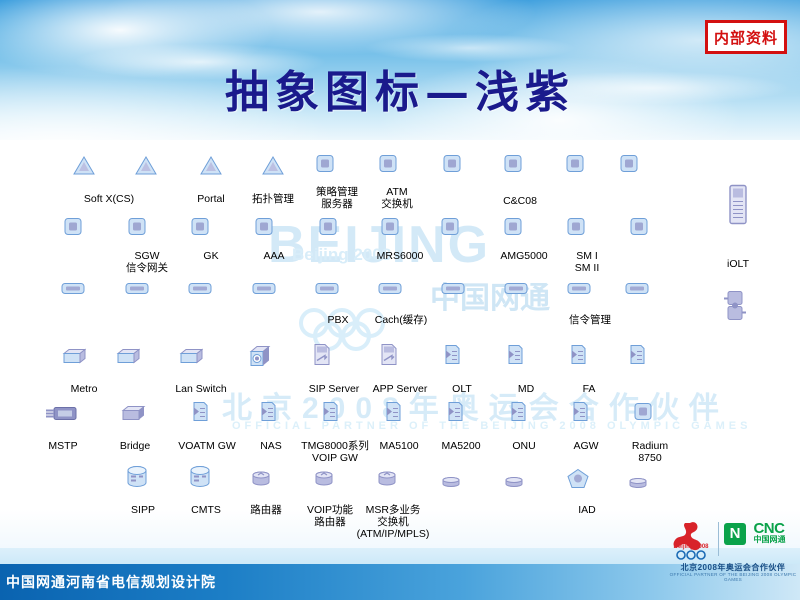 The width and height of the screenshot is (800, 600). I want to click on ma5100-label: MA5100, so click(399, 446).